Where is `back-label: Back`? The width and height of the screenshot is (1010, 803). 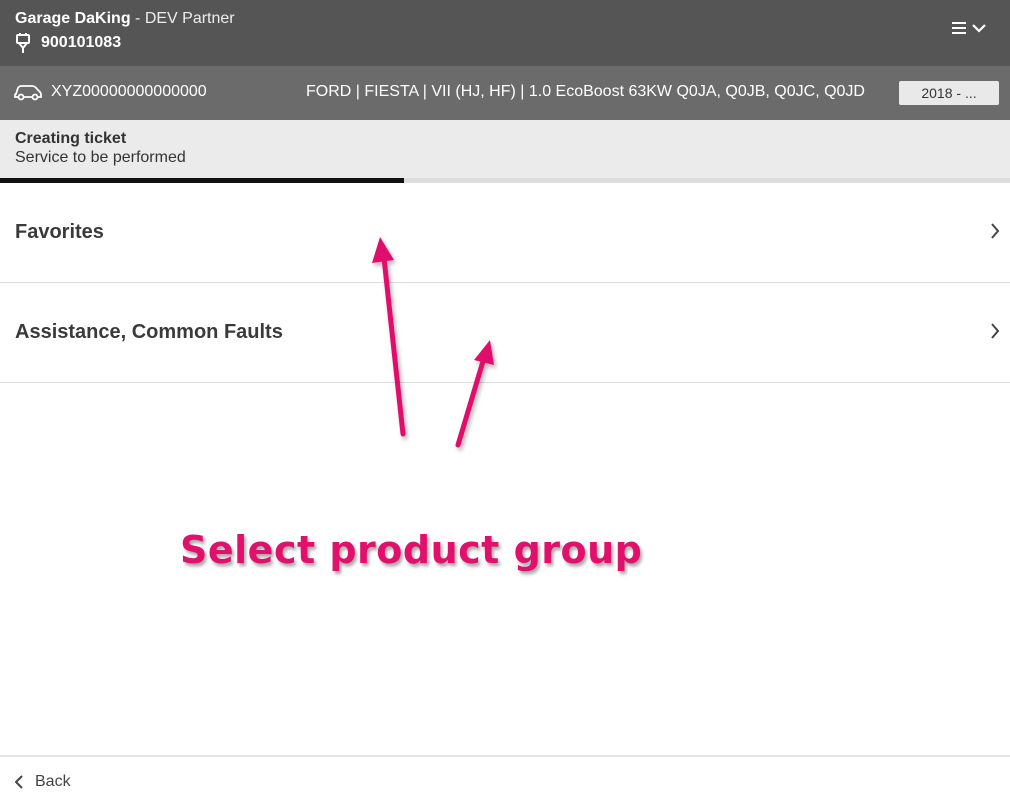 back-label: Back is located at coordinates (53, 781).